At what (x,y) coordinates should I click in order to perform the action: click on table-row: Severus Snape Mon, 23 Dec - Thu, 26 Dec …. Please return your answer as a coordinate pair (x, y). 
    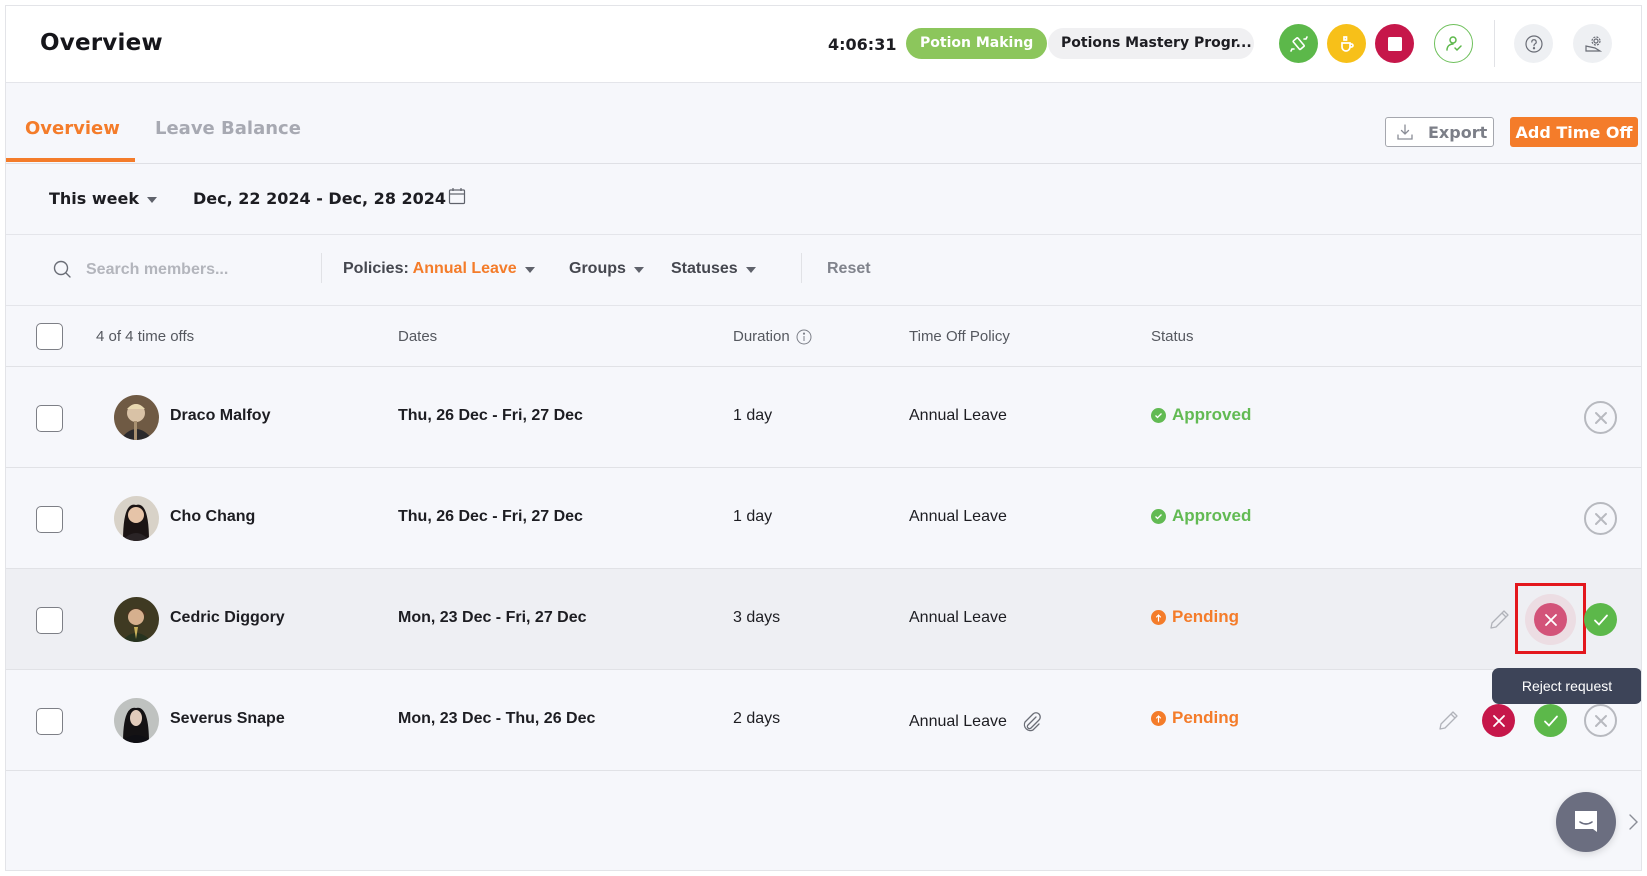
    Looking at the image, I should click on (823, 720).